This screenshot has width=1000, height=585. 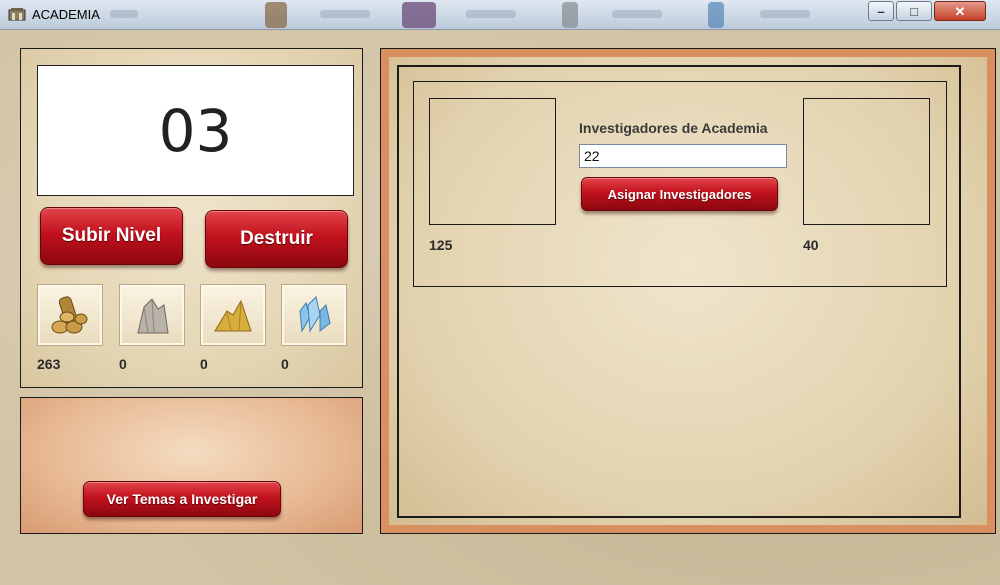 I want to click on maximize-icon: □, so click(x=914, y=11).